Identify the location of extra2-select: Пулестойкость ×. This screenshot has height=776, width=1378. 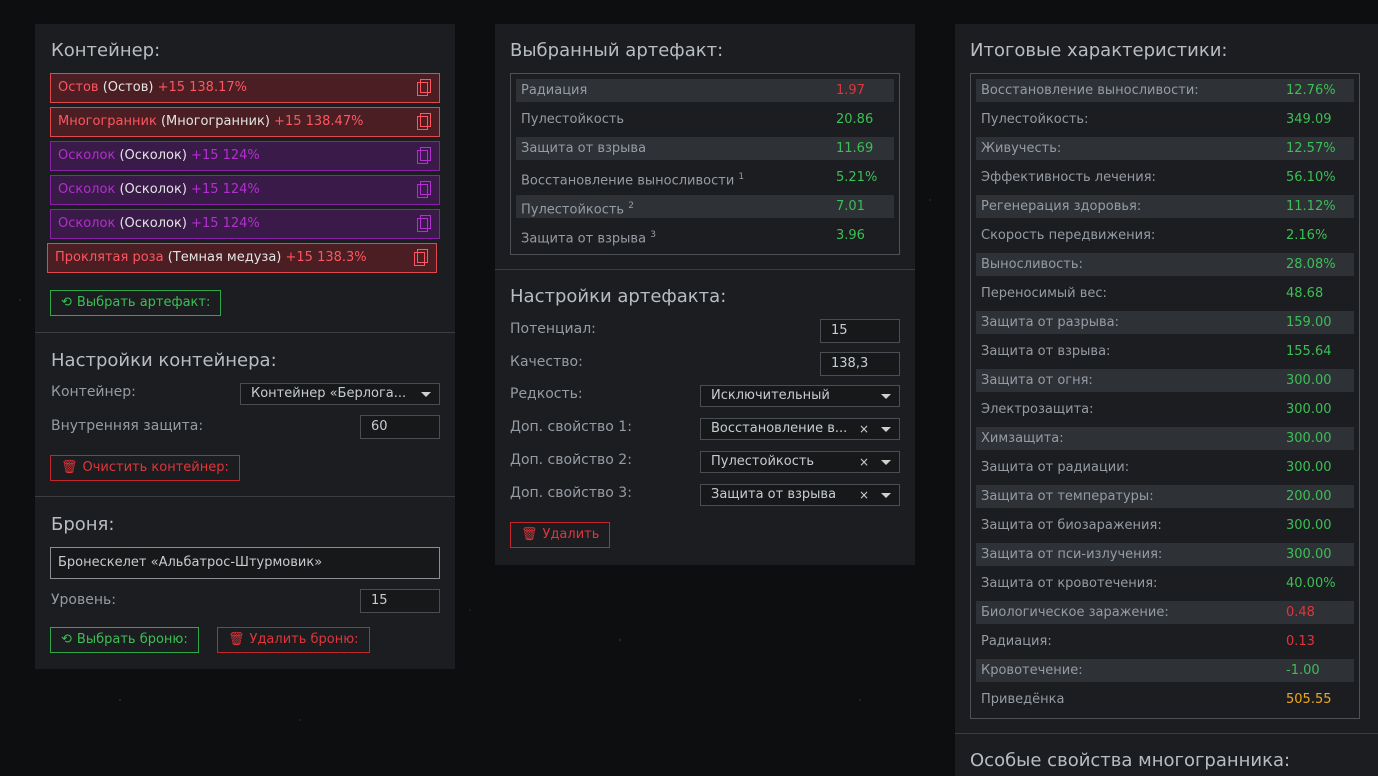
(800, 462).